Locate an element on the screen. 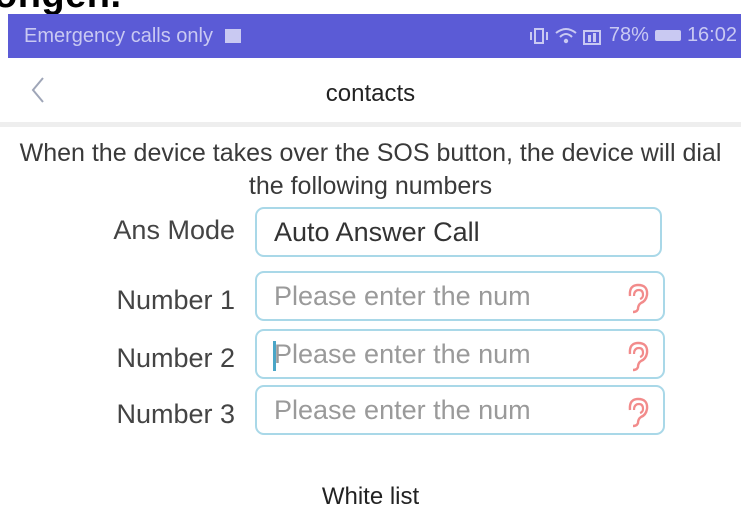  status-bar: Emergency calls only 78% 16:02 is located at coordinates (374, 36).